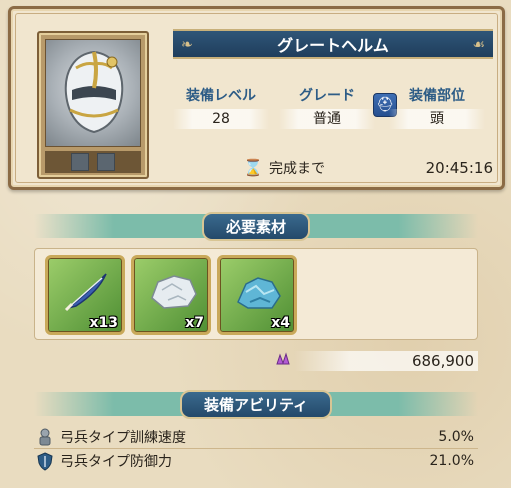 This screenshot has height=488, width=511. I want to click on cost-row: 686,900, so click(375, 361).